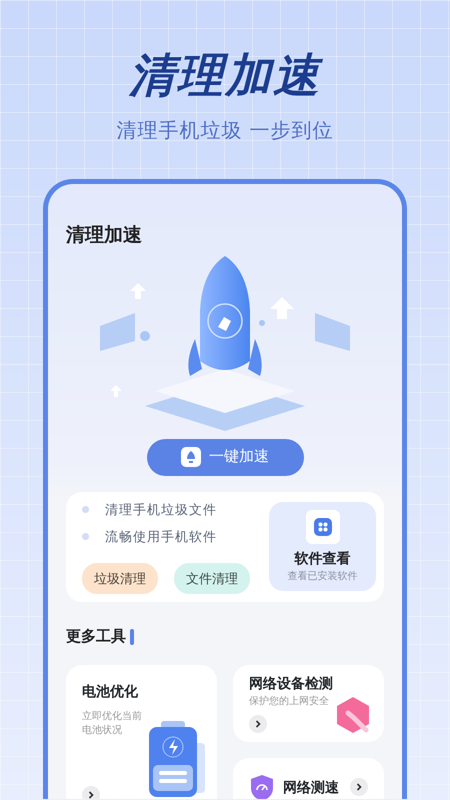 Image resolution: width=450 pixels, height=800 pixels. Describe the element at coordinates (291, 683) in the screenshot. I see `tool-title: 网络设备检测` at that location.